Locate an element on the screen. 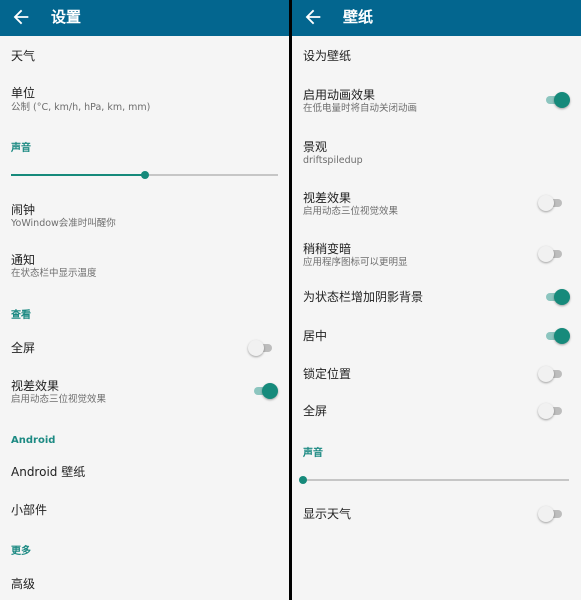 The width and height of the screenshot is (581, 600). notification-subtitle: 在状态栏中显示温度 is located at coordinates (54, 273).